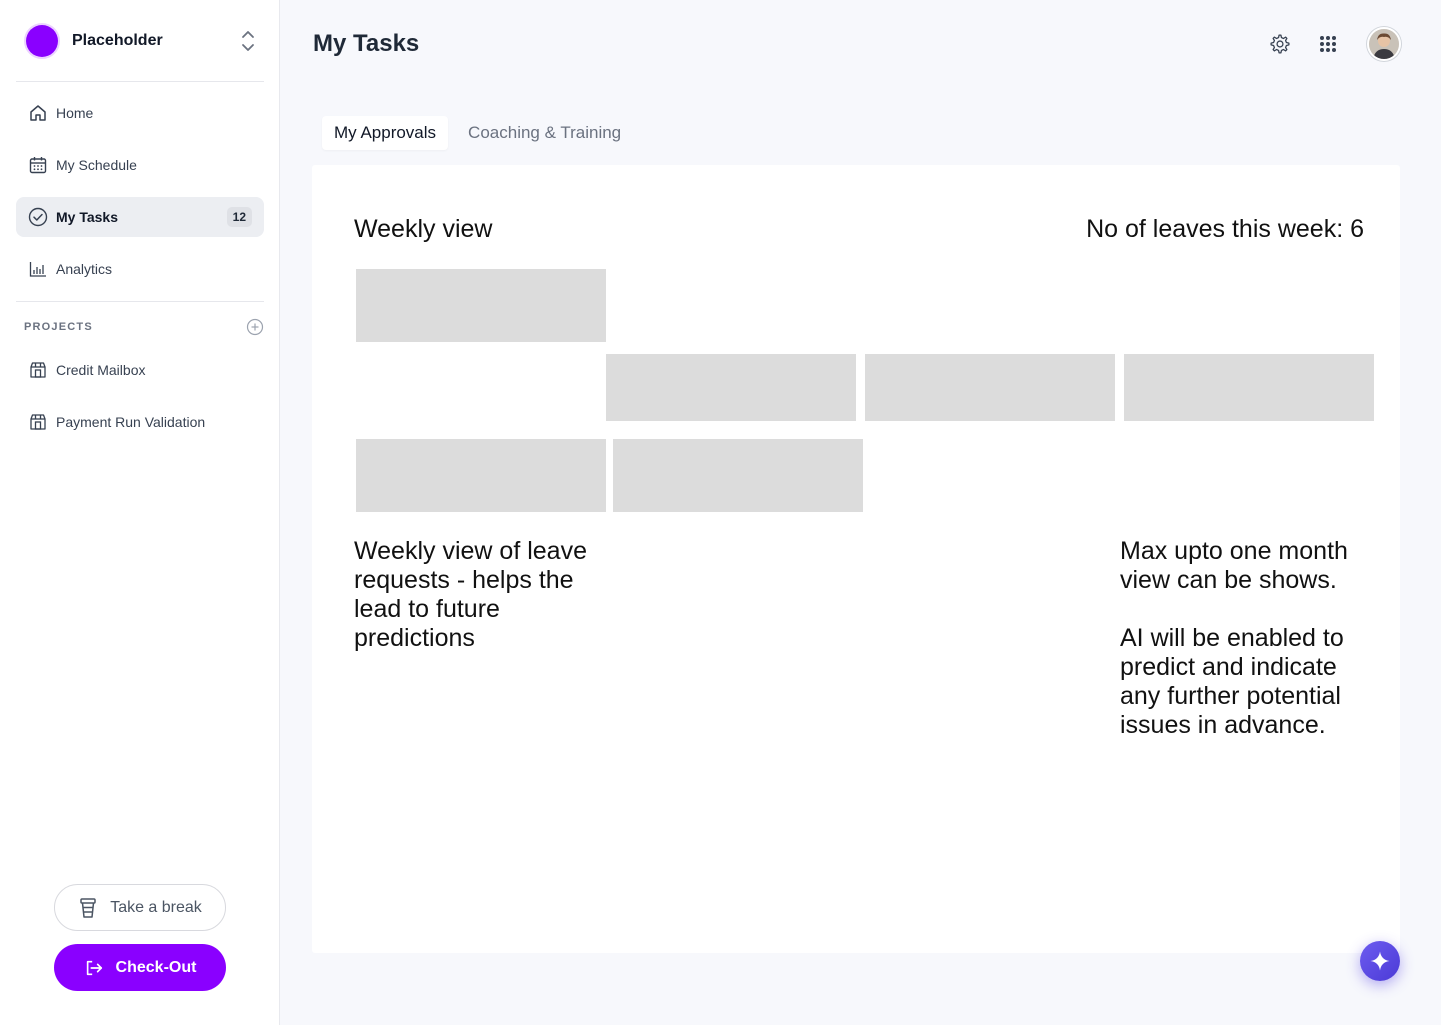  I want to click on workspace-avatar, so click(42, 41).